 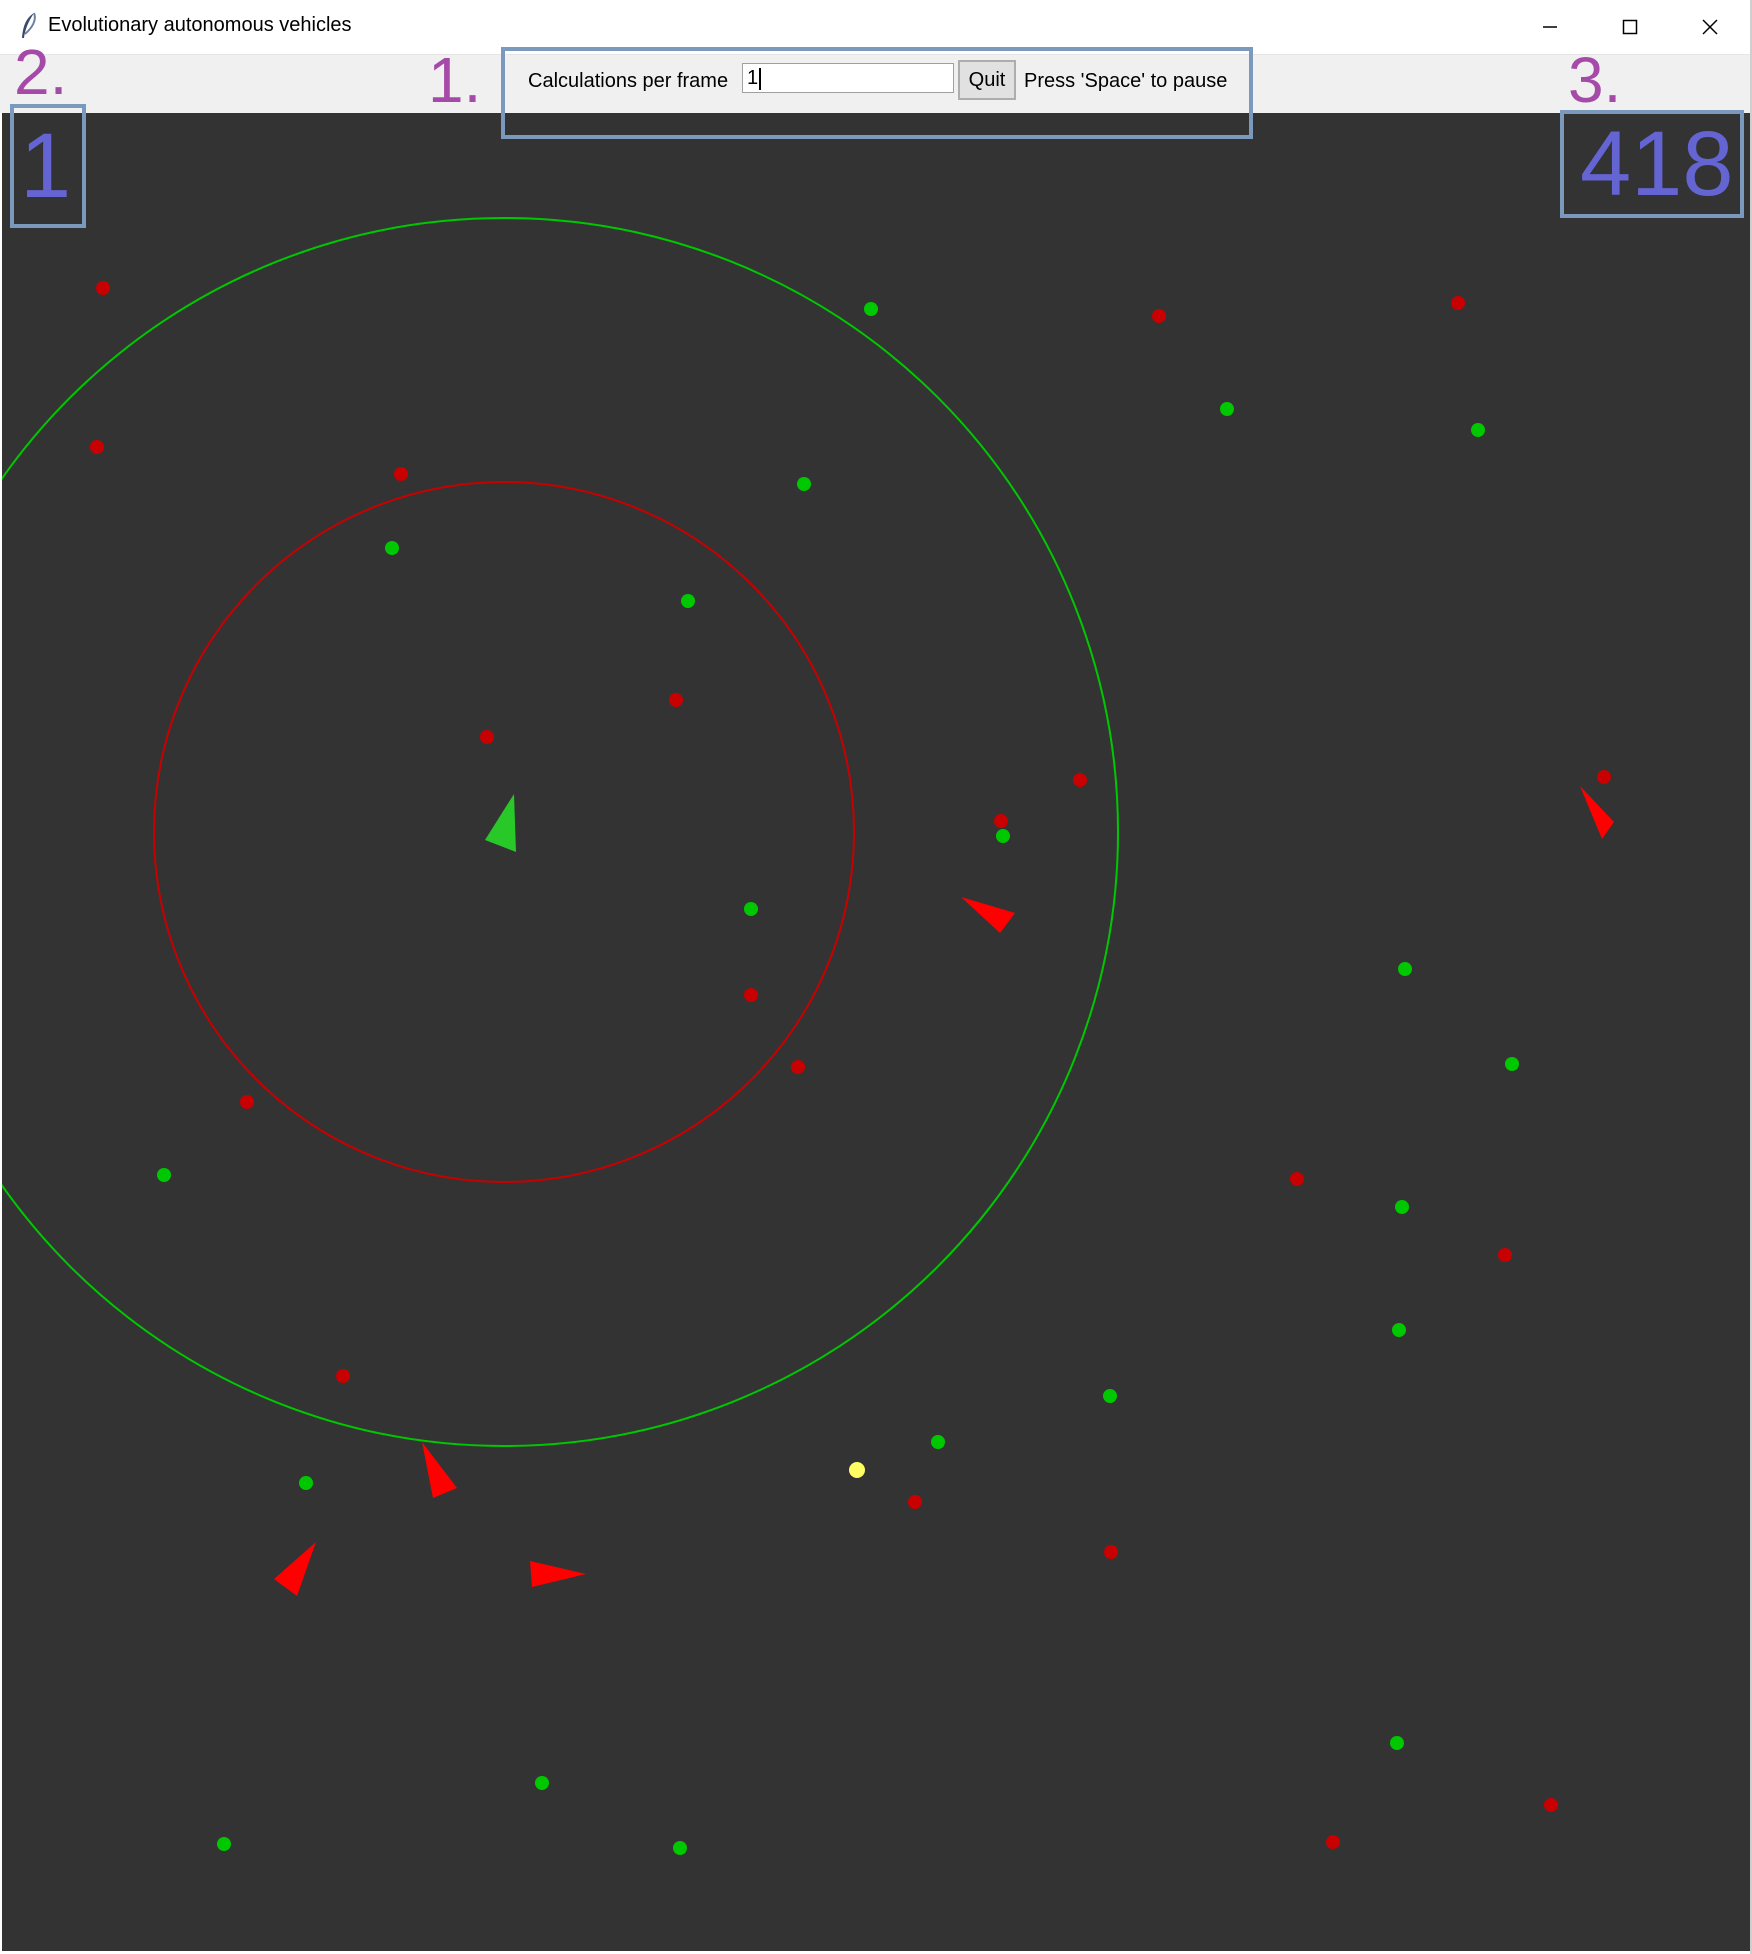 I want to click on maximize-icon, so click(x=1630, y=27).